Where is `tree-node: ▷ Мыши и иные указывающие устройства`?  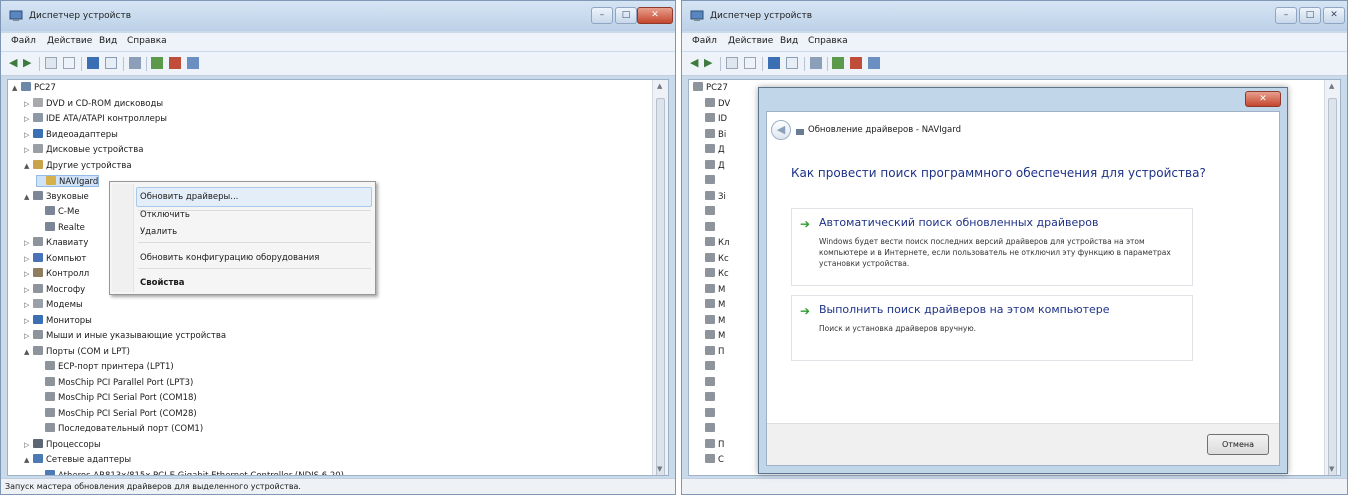 tree-node: ▷ Мыши и иные указывающие устройства is located at coordinates (125, 336).